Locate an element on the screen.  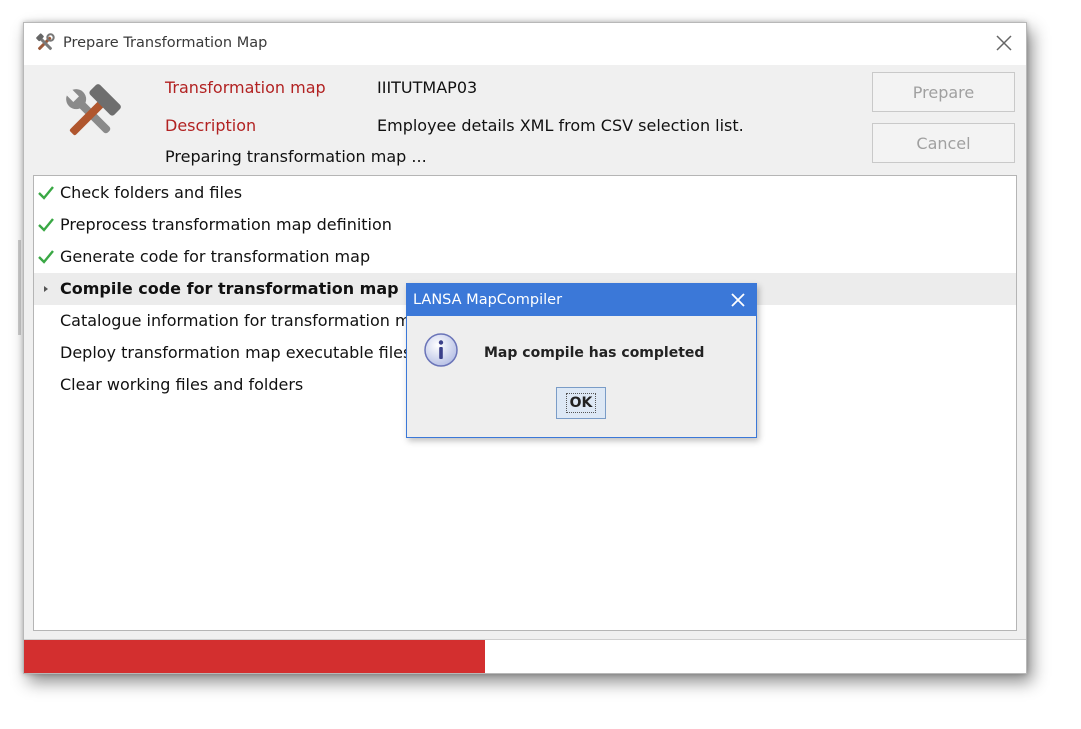
ok-button: OK is located at coordinates (581, 403).